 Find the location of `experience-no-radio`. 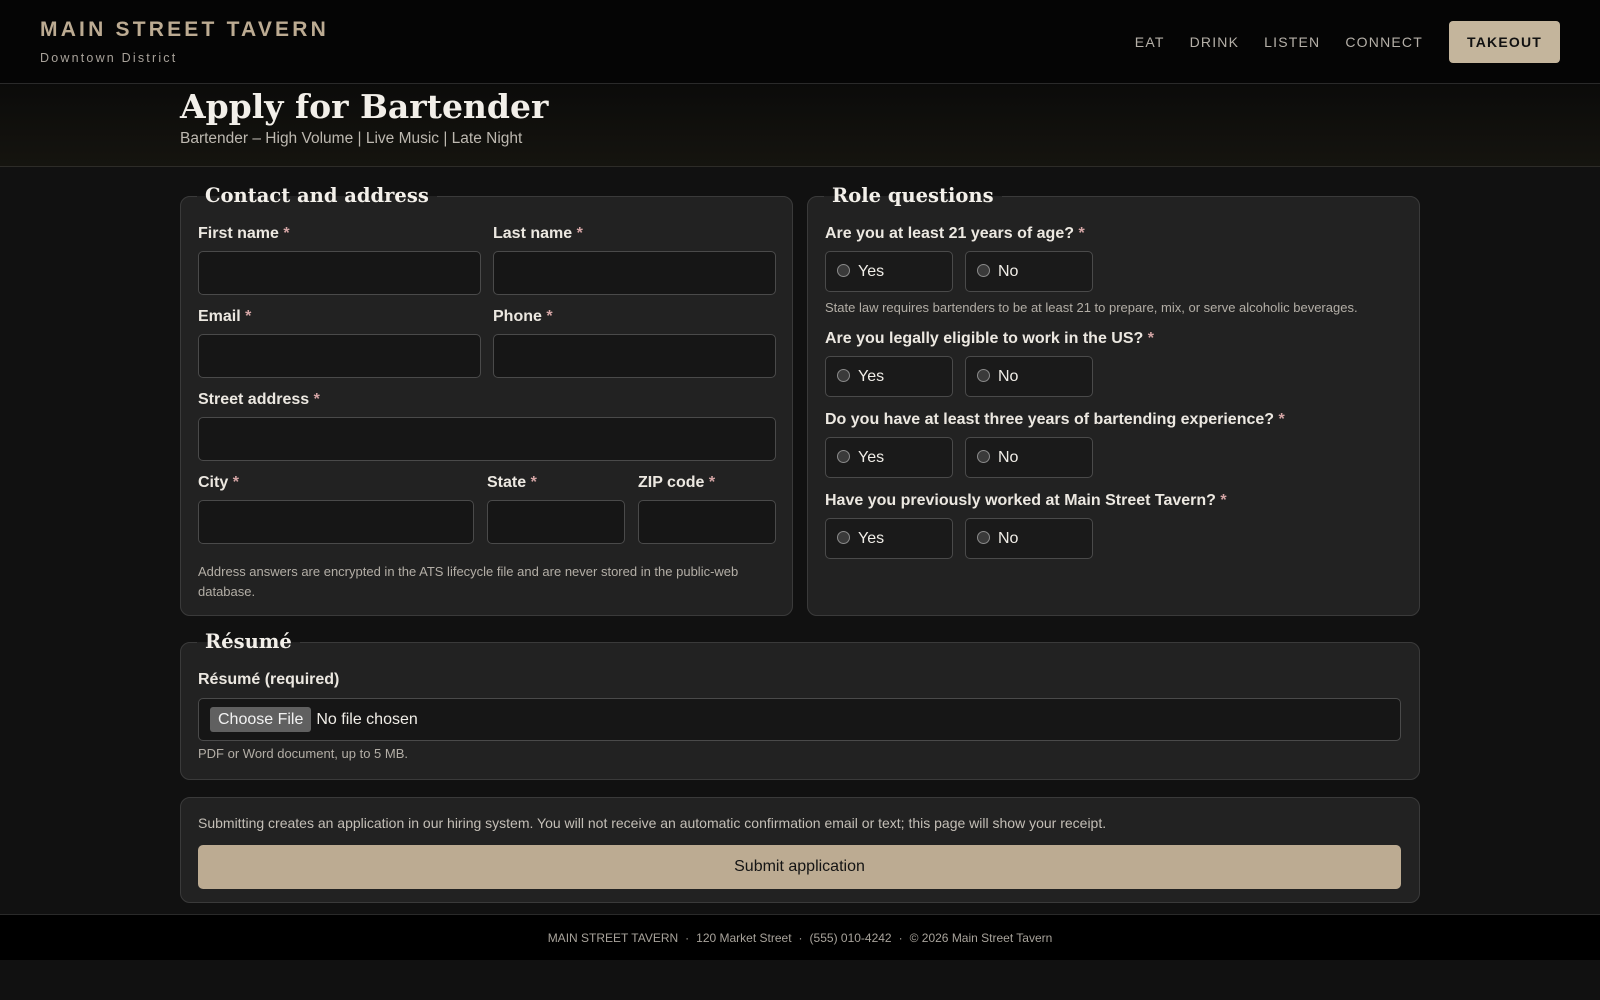

experience-no-radio is located at coordinates (983, 456).